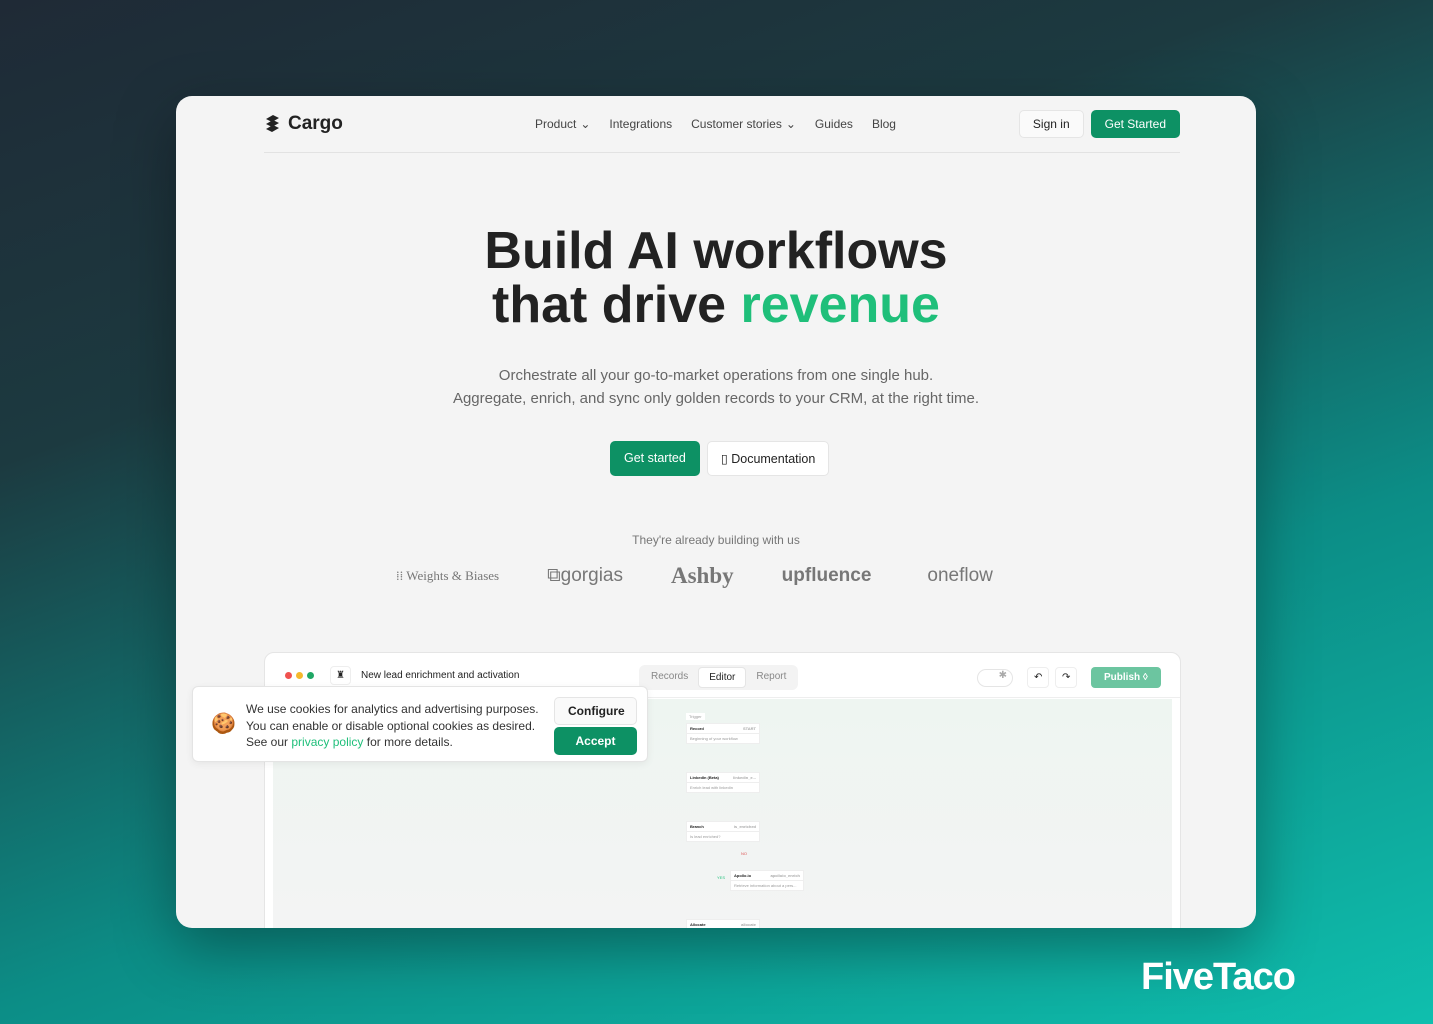 The image size is (1433, 1024). I want to click on logo-gorgias: ⧉gorgias, so click(585, 575).